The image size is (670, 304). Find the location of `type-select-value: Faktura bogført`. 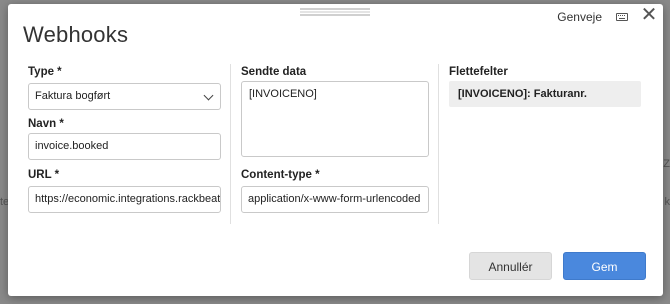

type-select-value: Faktura bogført is located at coordinates (73, 96).